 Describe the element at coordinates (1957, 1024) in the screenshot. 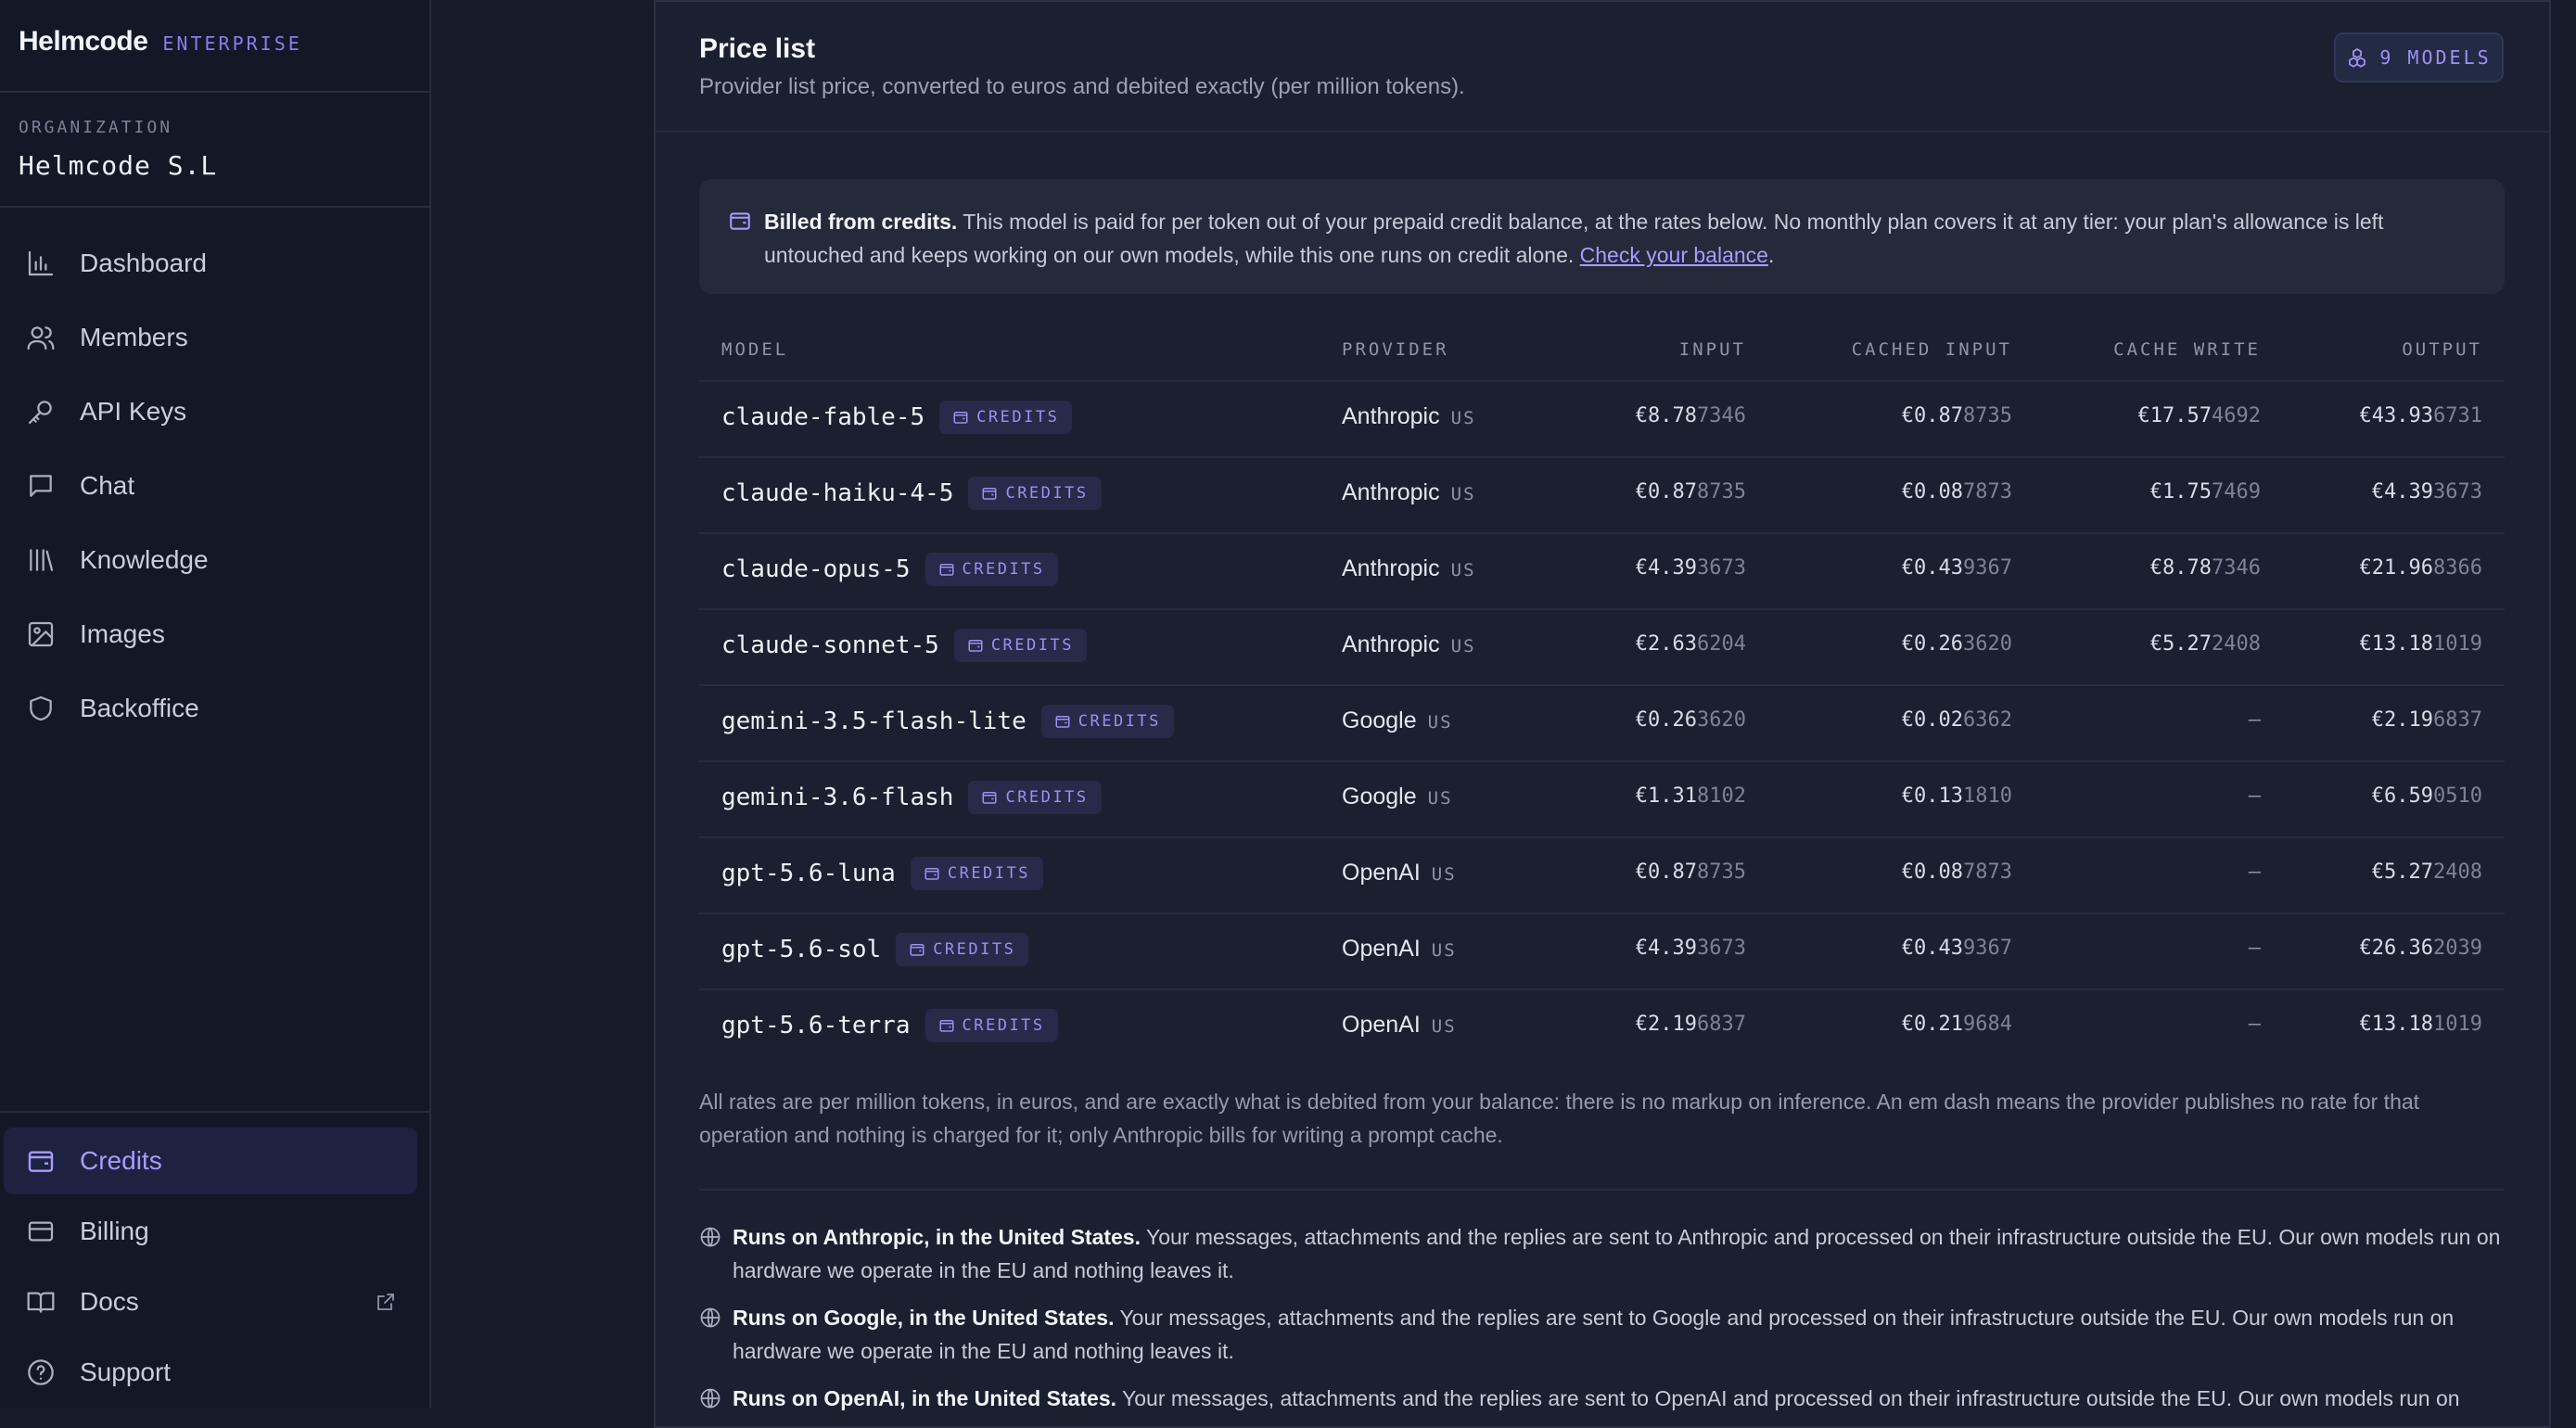

I see `cell-cached-input: €0.219684` at that location.